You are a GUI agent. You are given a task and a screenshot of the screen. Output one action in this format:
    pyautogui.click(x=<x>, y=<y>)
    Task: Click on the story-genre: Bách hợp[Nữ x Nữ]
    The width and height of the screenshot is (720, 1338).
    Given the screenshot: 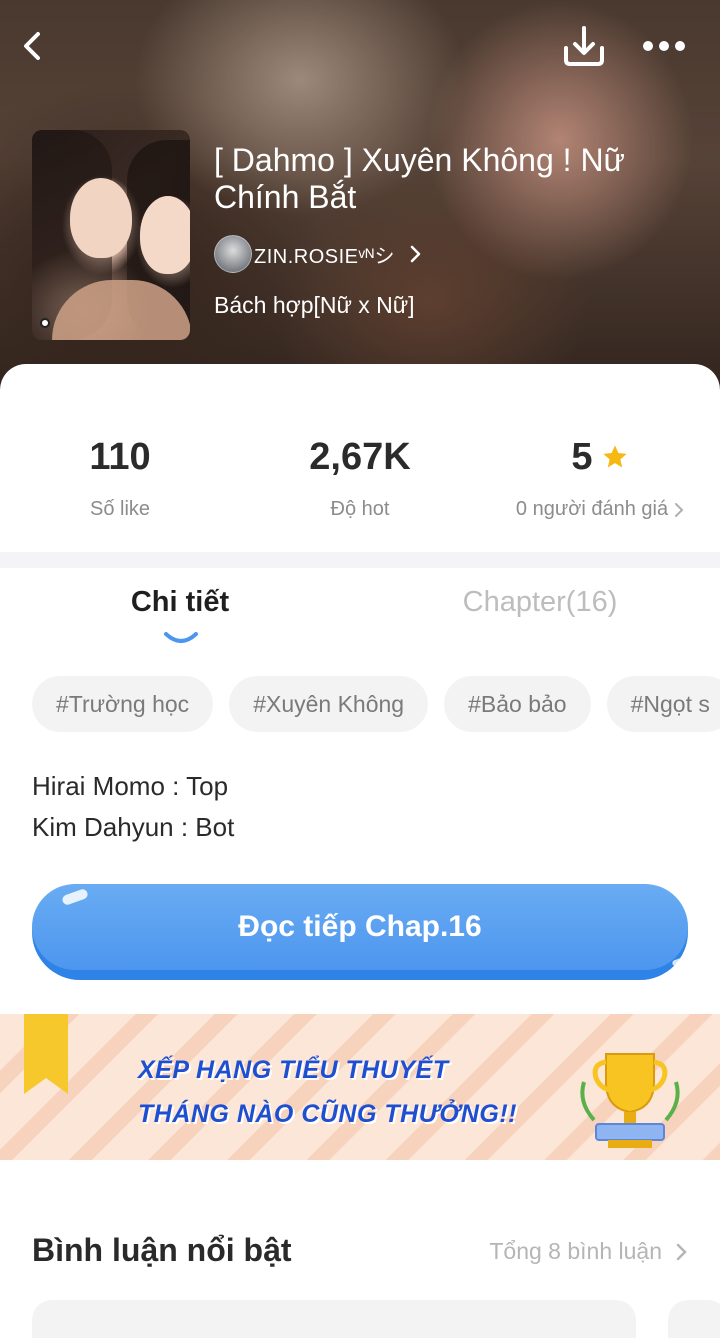 What is the action you would take?
    pyautogui.click(x=314, y=305)
    